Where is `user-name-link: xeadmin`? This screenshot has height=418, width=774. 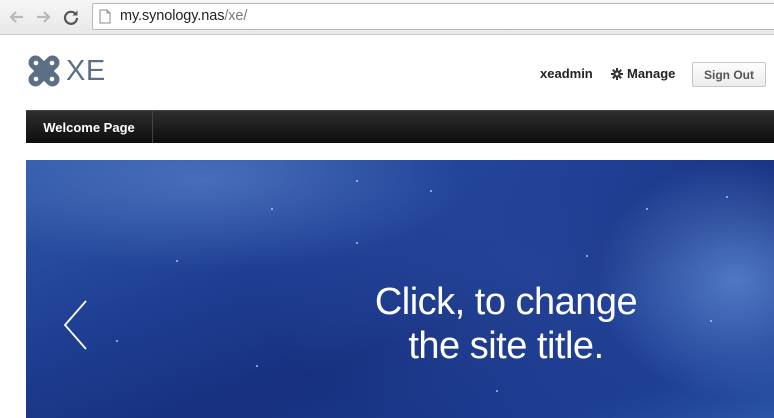 user-name-link: xeadmin is located at coordinates (566, 73).